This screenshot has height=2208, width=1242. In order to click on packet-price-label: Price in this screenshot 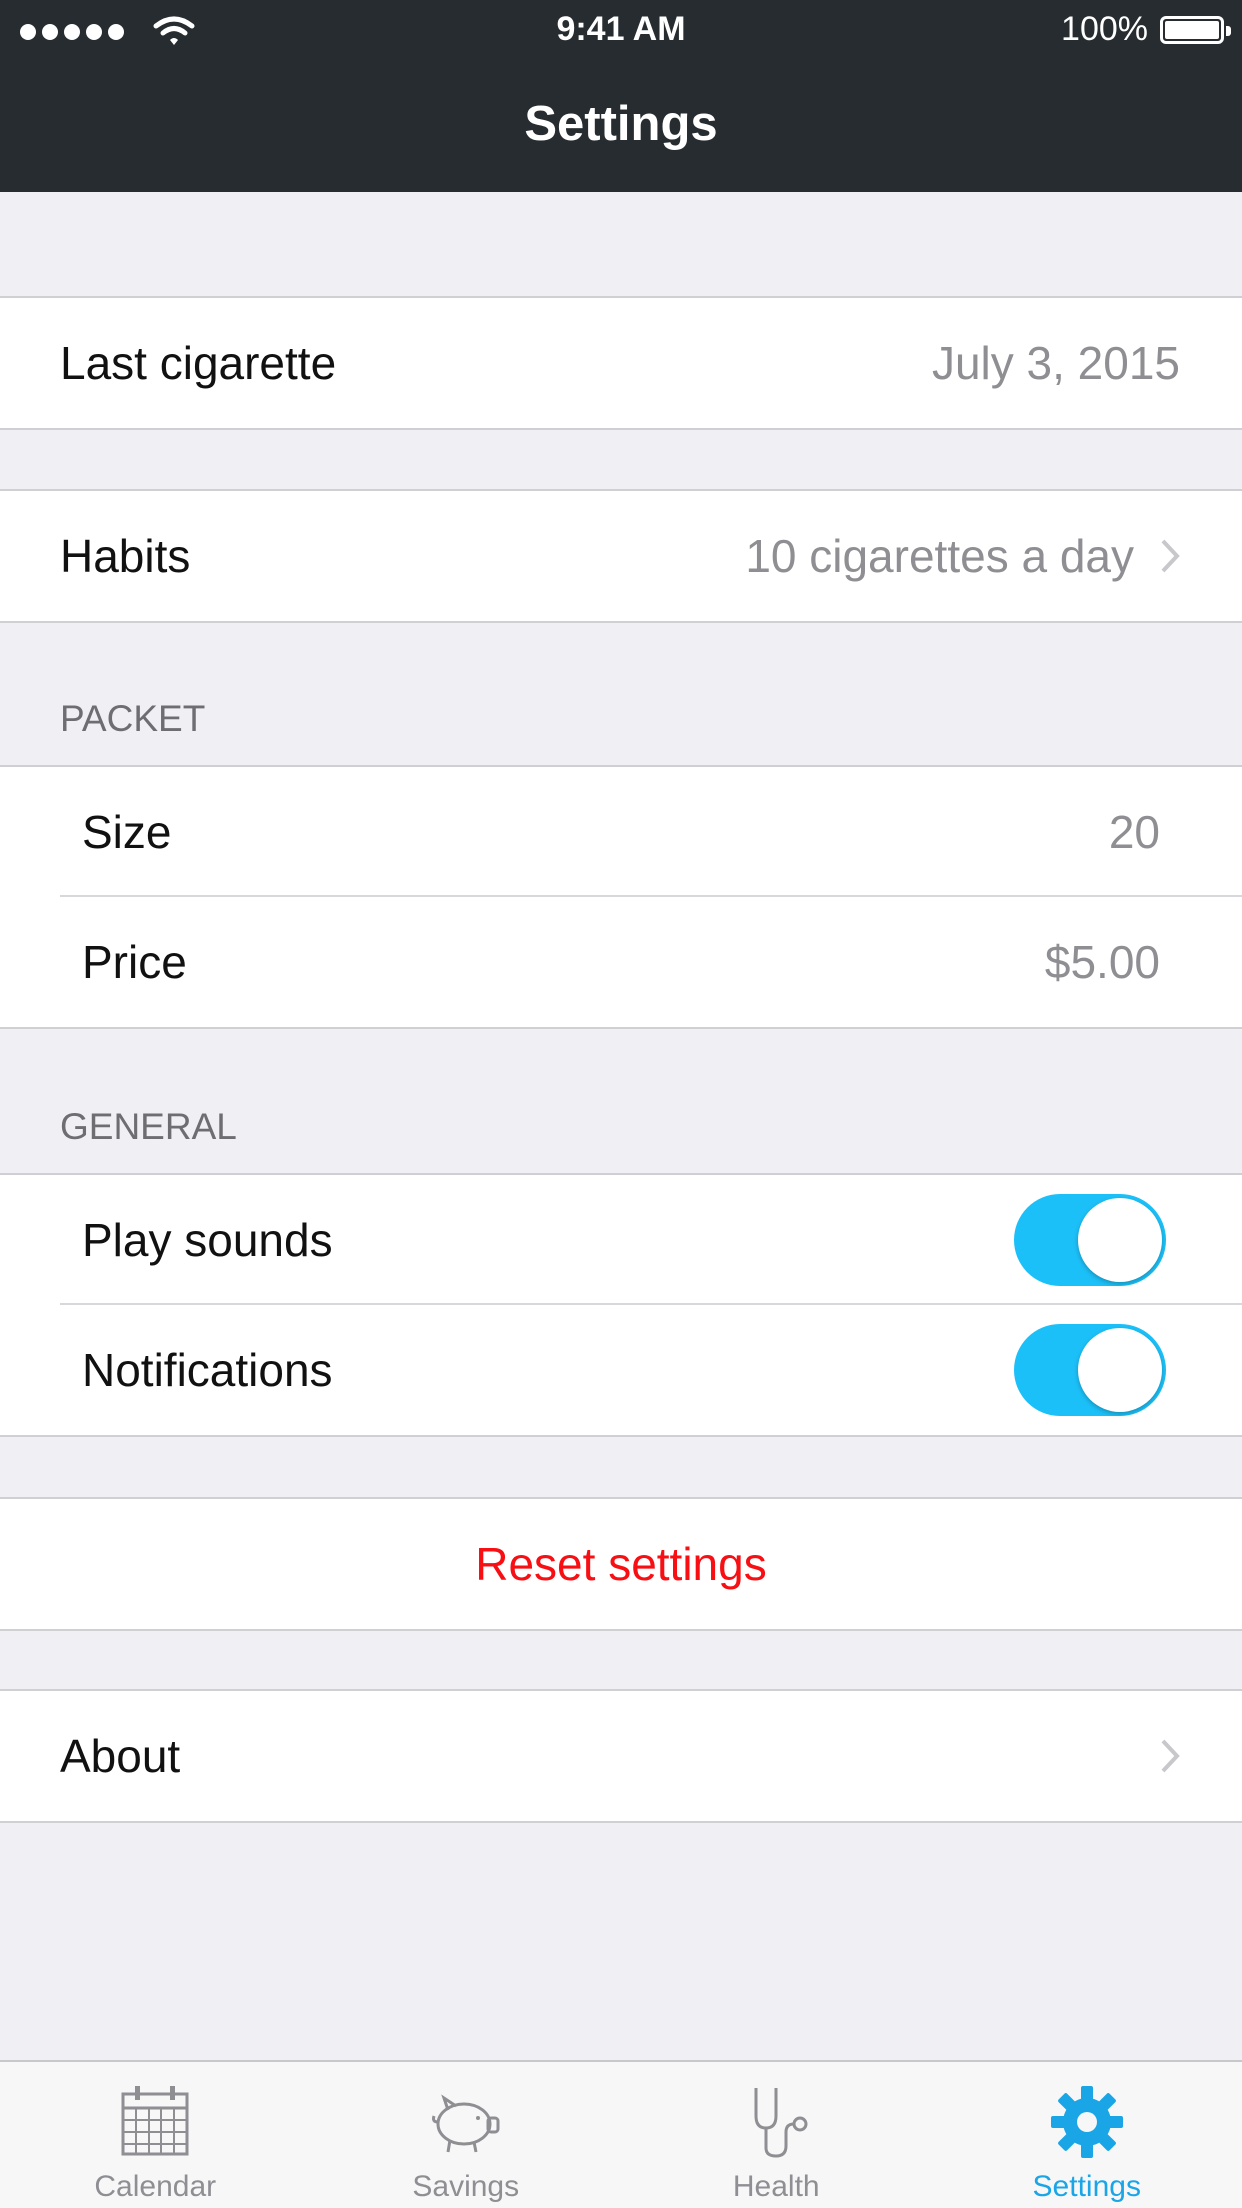, I will do `click(134, 962)`.